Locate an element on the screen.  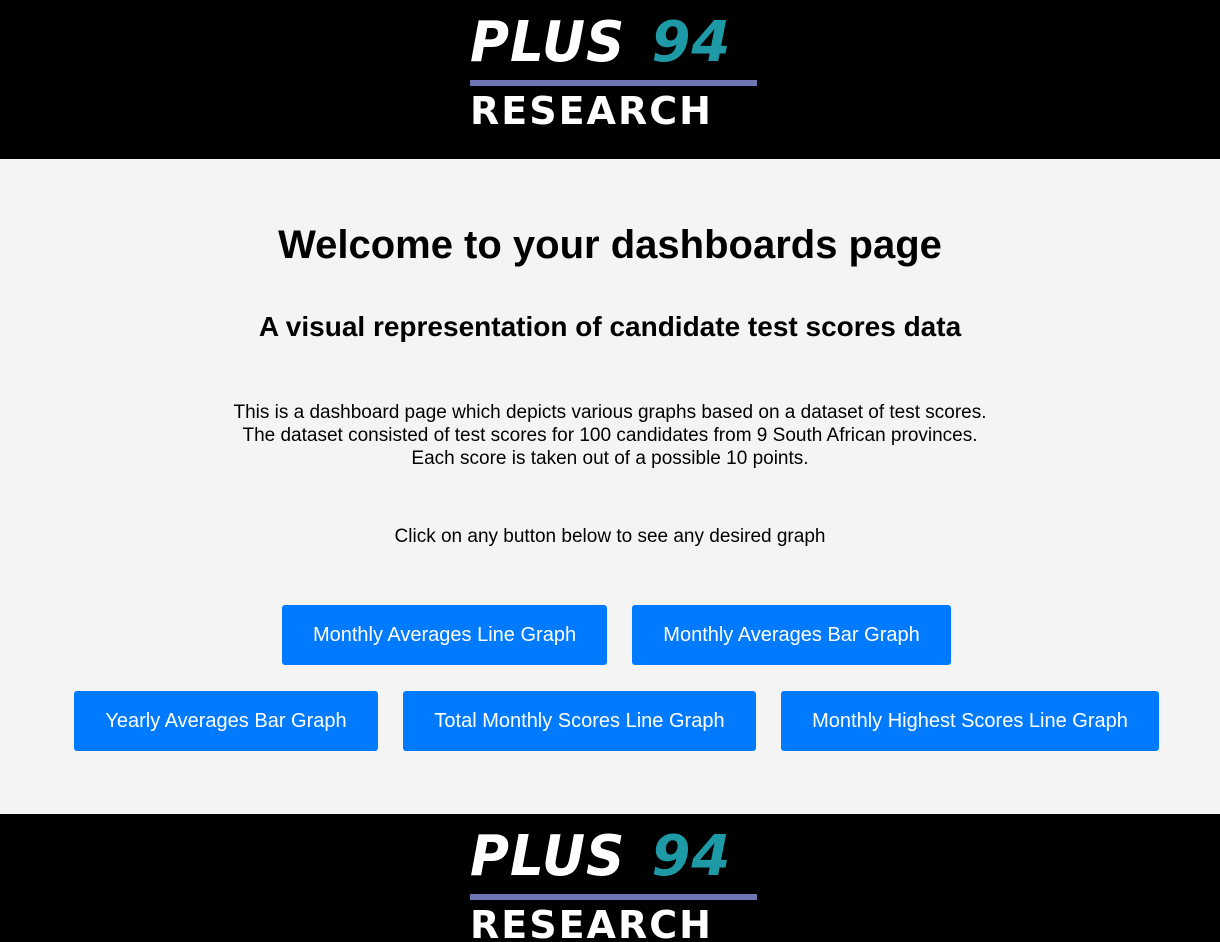
monthly-averages-line-graph-button: Monthly Averages Line Graph is located at coordinates (444, 635).